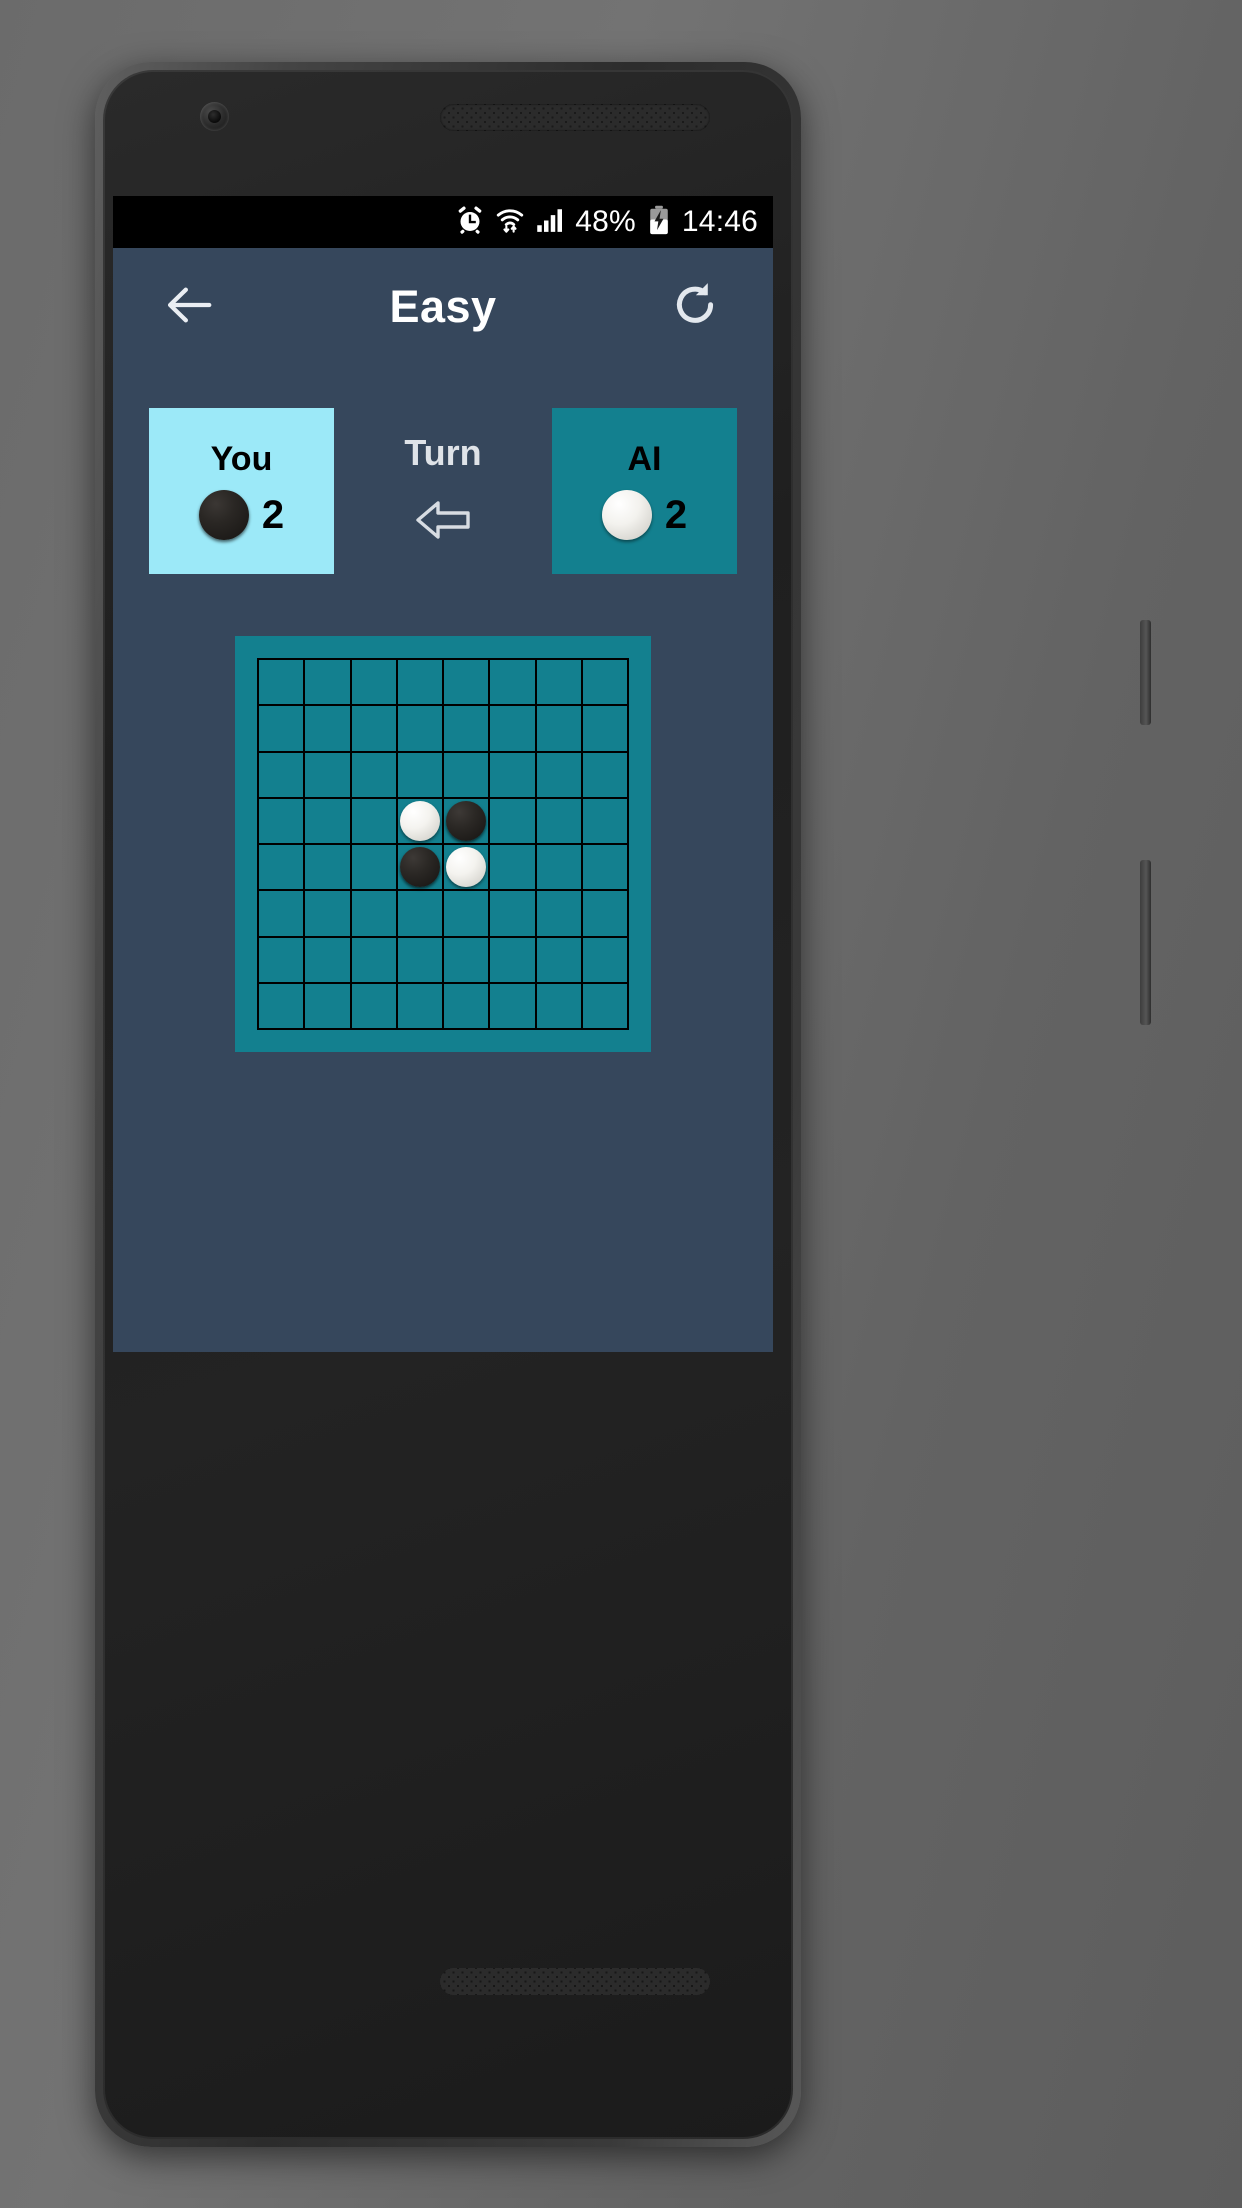 This screenshot has height=2208, width=1242. What do you see at coordinates (241, 459) in the screenshot?
I see `player-label-you: You` at bounding box center [241, 459].